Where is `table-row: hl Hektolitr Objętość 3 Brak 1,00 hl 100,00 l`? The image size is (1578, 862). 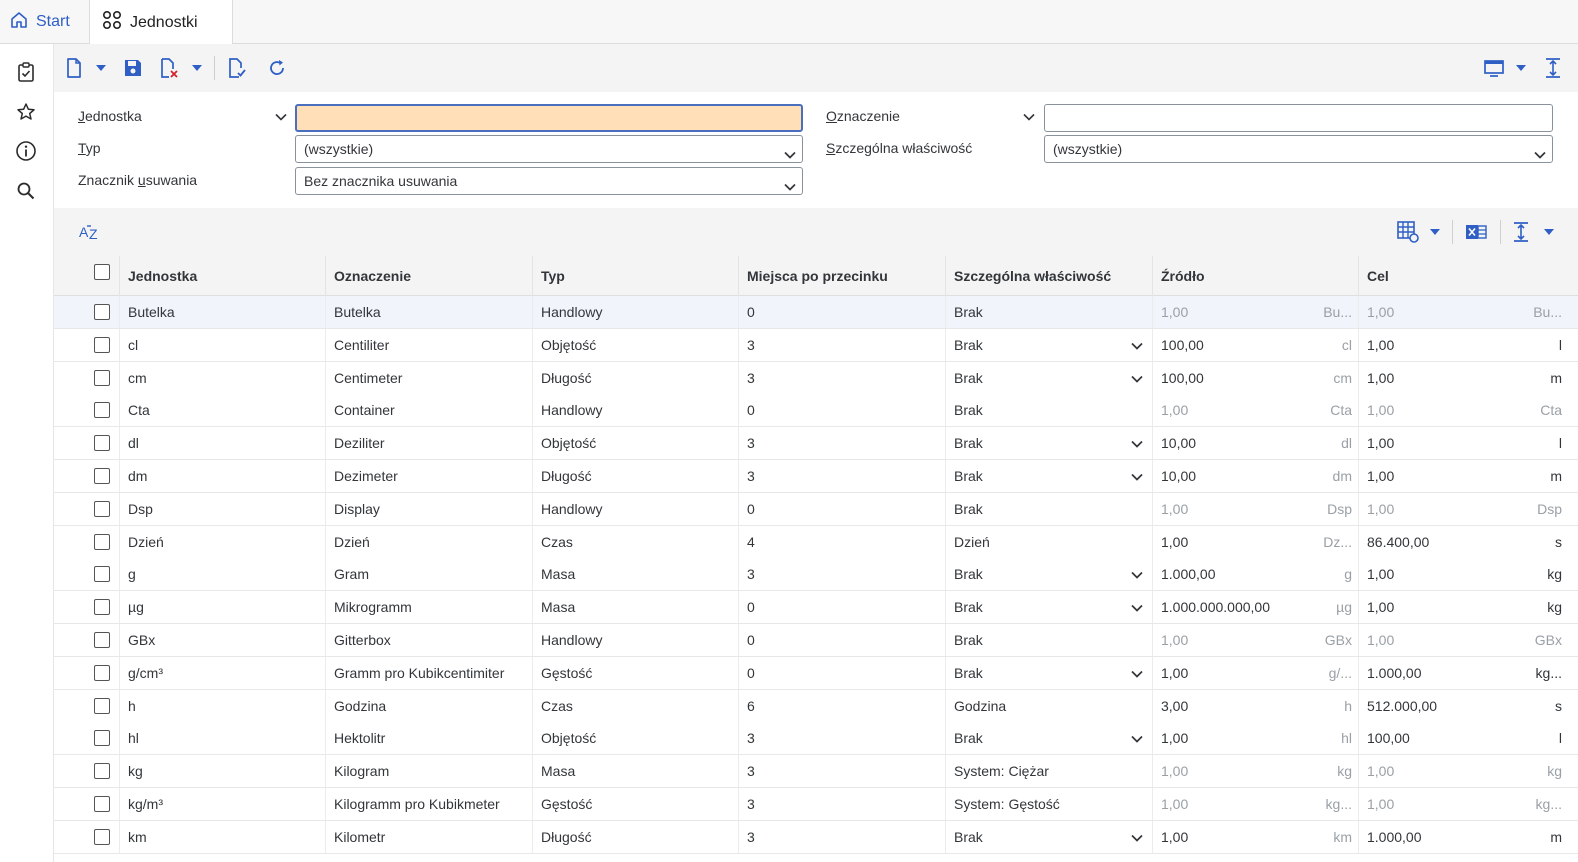 table-row: hl Hektolitr Objętość 3 Brak 1,00 hl 100,00 l is located at coordinates (816, 739).